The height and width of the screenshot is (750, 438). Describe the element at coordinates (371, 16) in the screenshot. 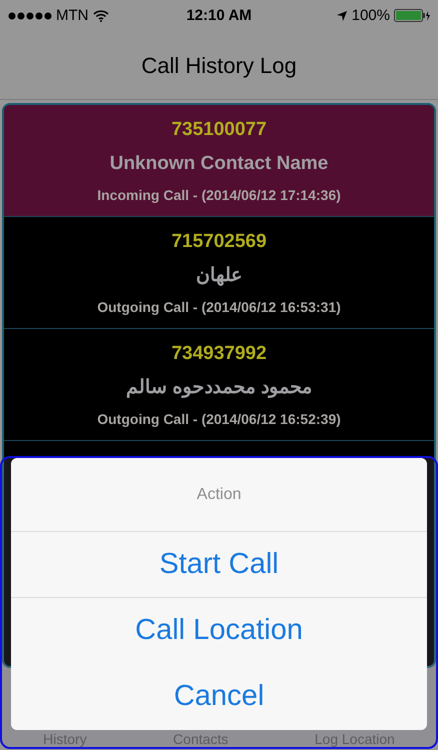

I see `battery-percent: 100%` at that location.